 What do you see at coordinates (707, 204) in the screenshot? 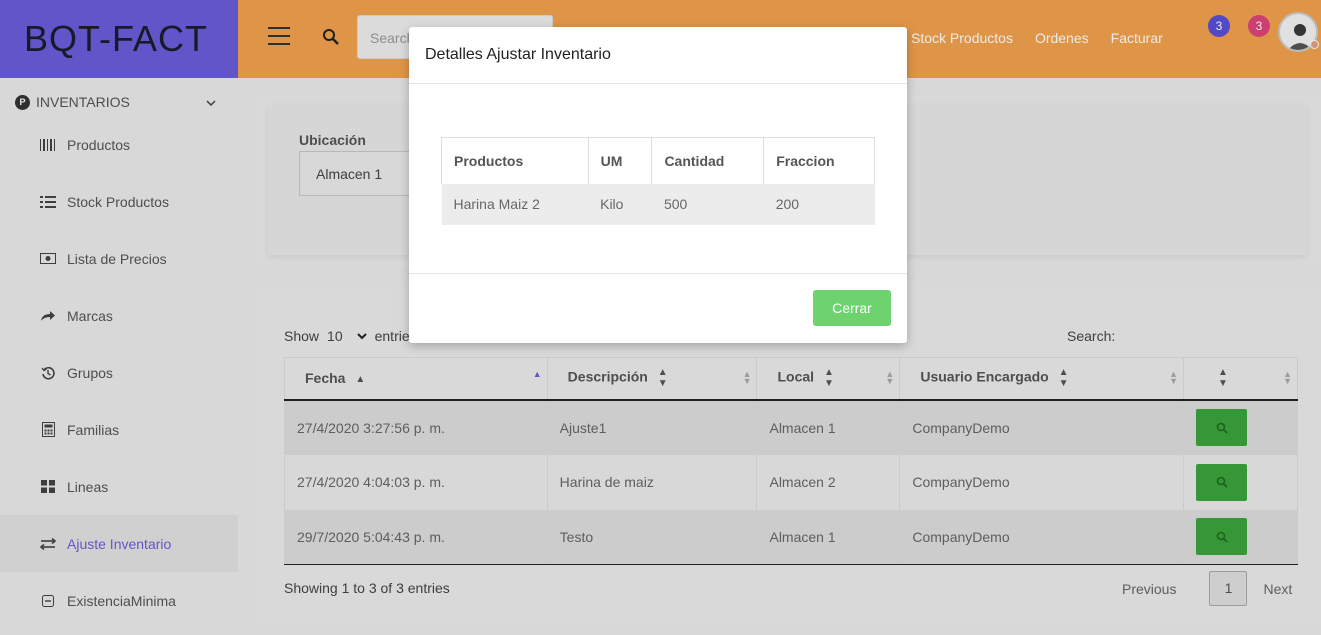
I see `cell-cantidad: 500` at bounding box center [707, 204].